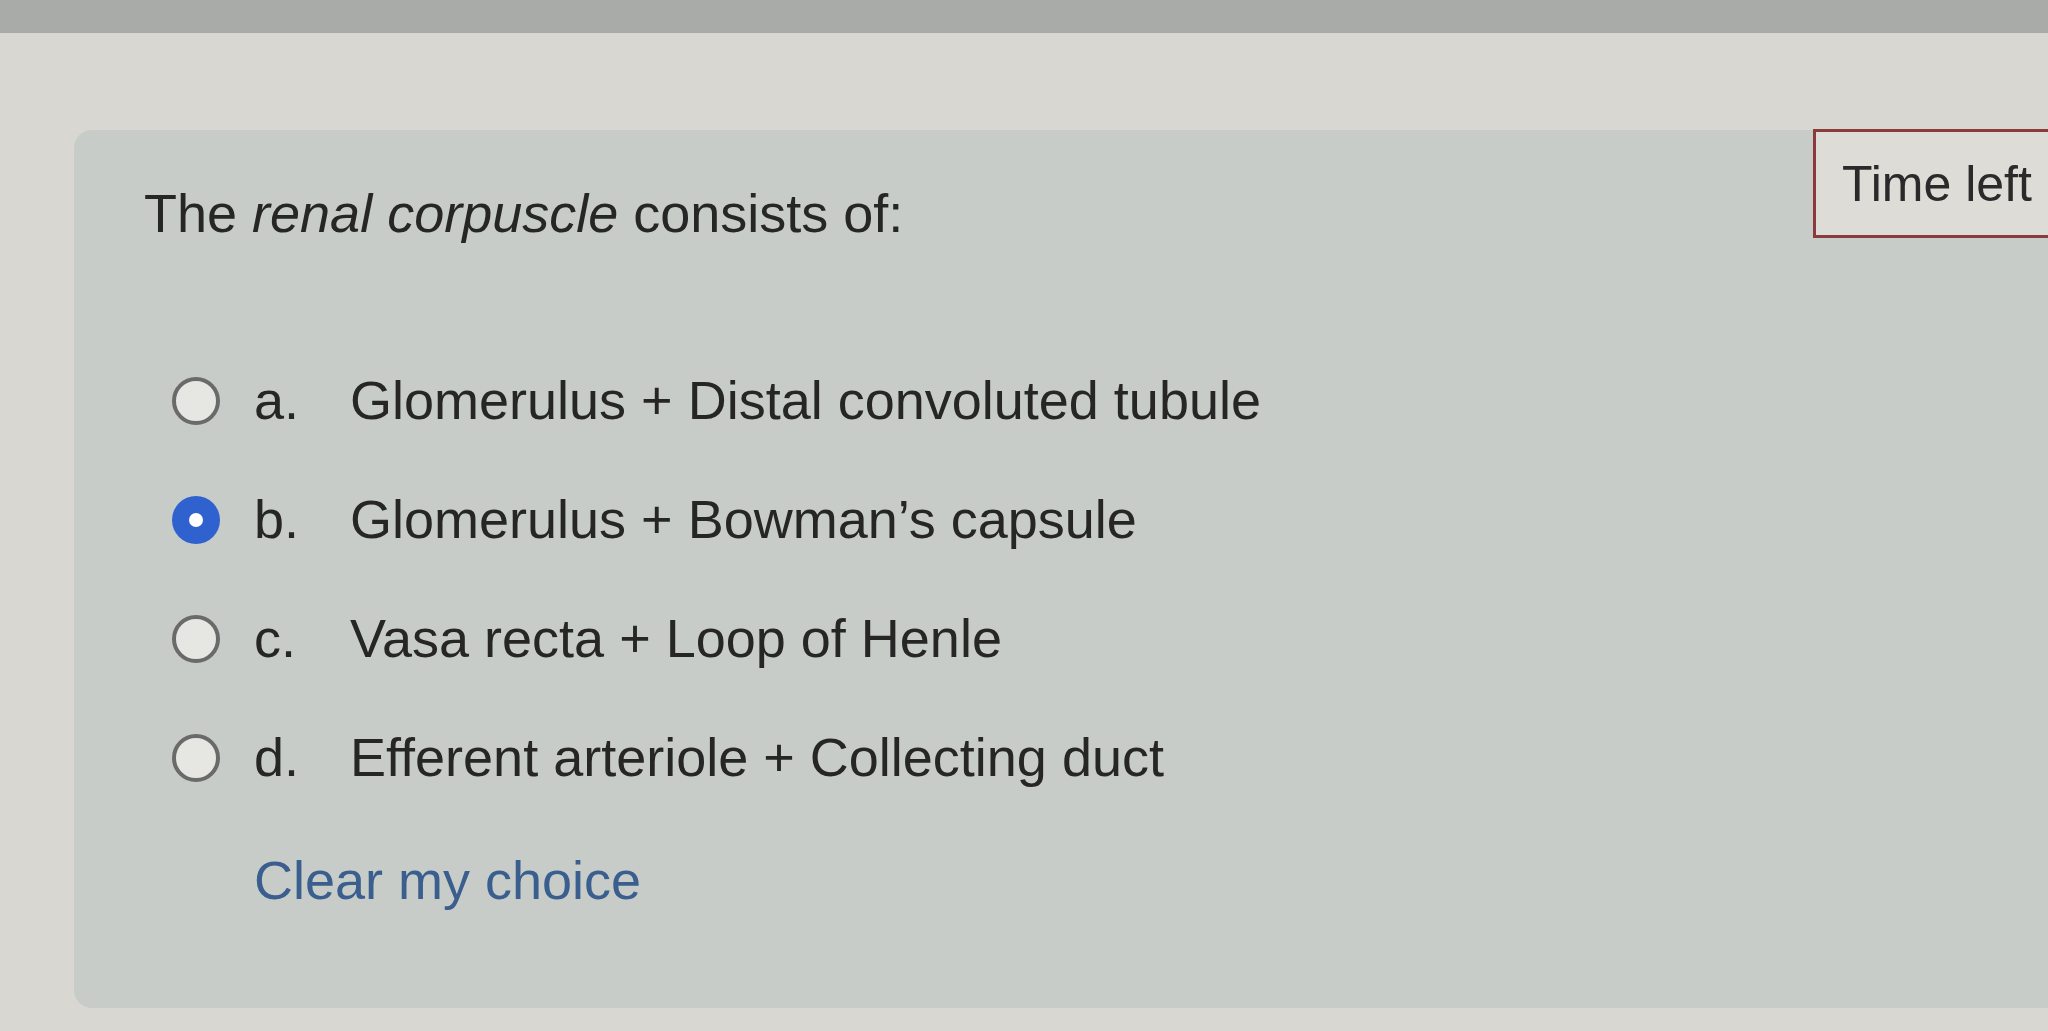 This screenshot has width=2048, height=1031. What do you see at coordinates (1937, 184) in the screenshot?
I see `timer-label: Time left` at bounding box center [1937, 184].